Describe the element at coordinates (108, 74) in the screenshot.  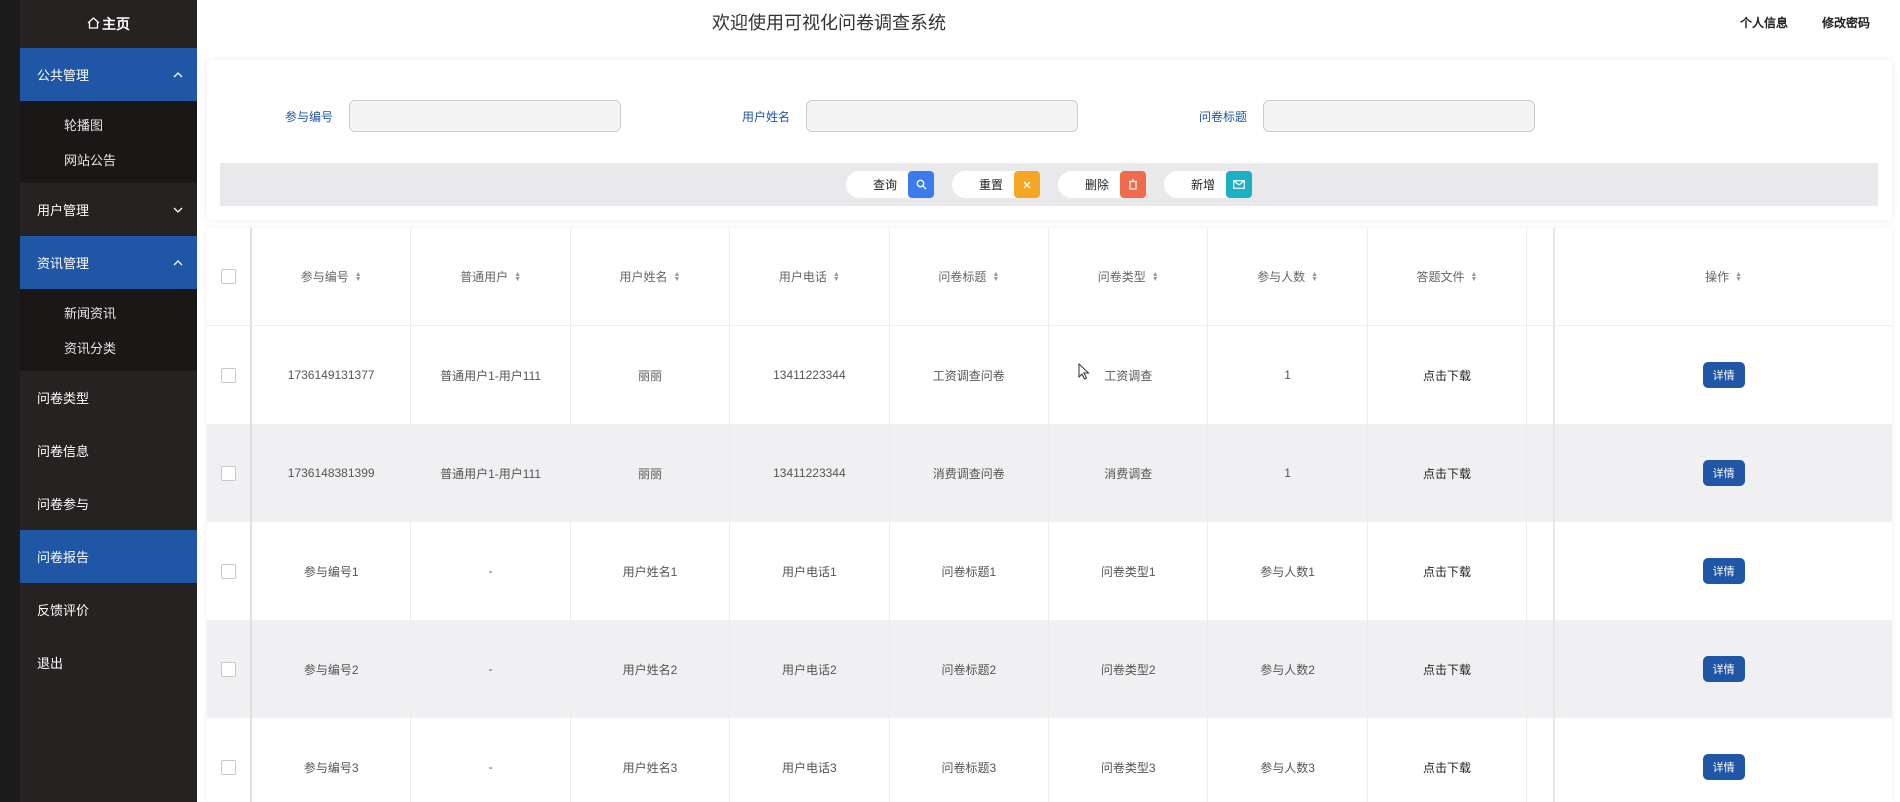
I see `sidebar-item-public-management: 公共管理` at that location.